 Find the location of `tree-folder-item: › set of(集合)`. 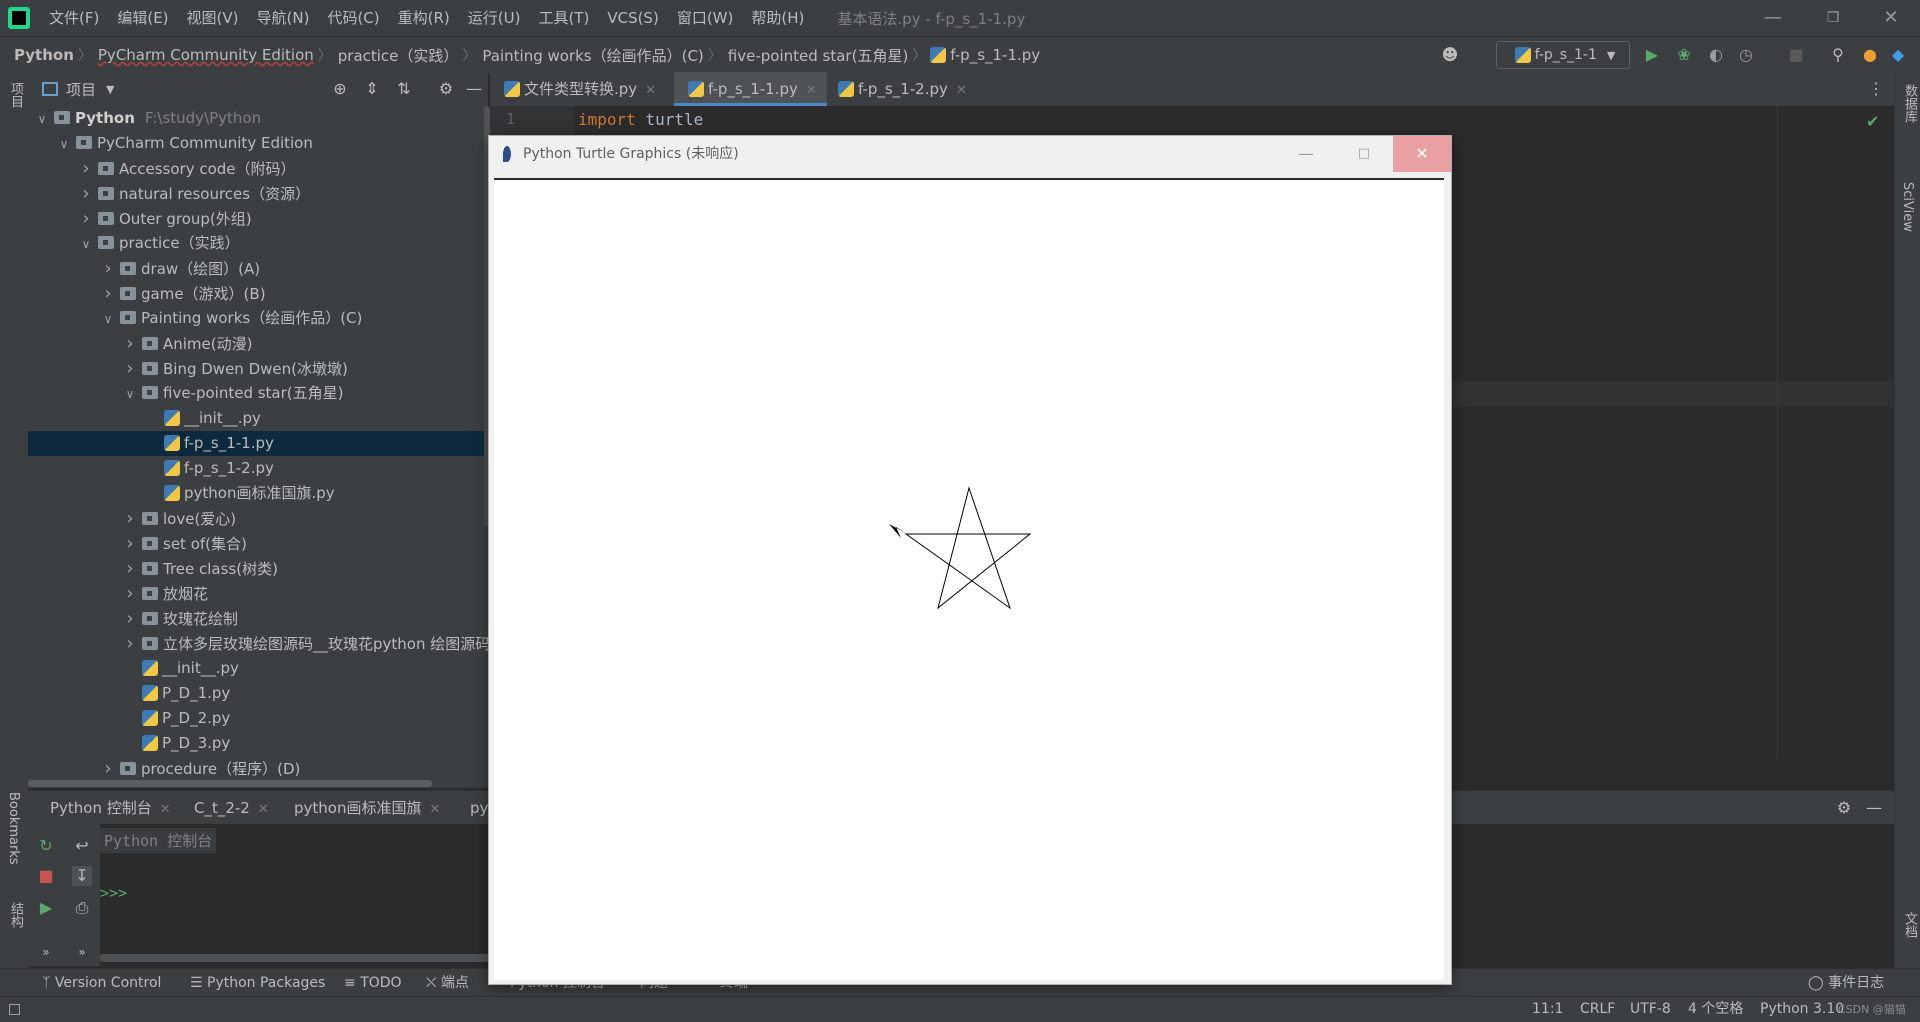

tree-folder-item: › set of(集合) is located at coordinates (258, 543).